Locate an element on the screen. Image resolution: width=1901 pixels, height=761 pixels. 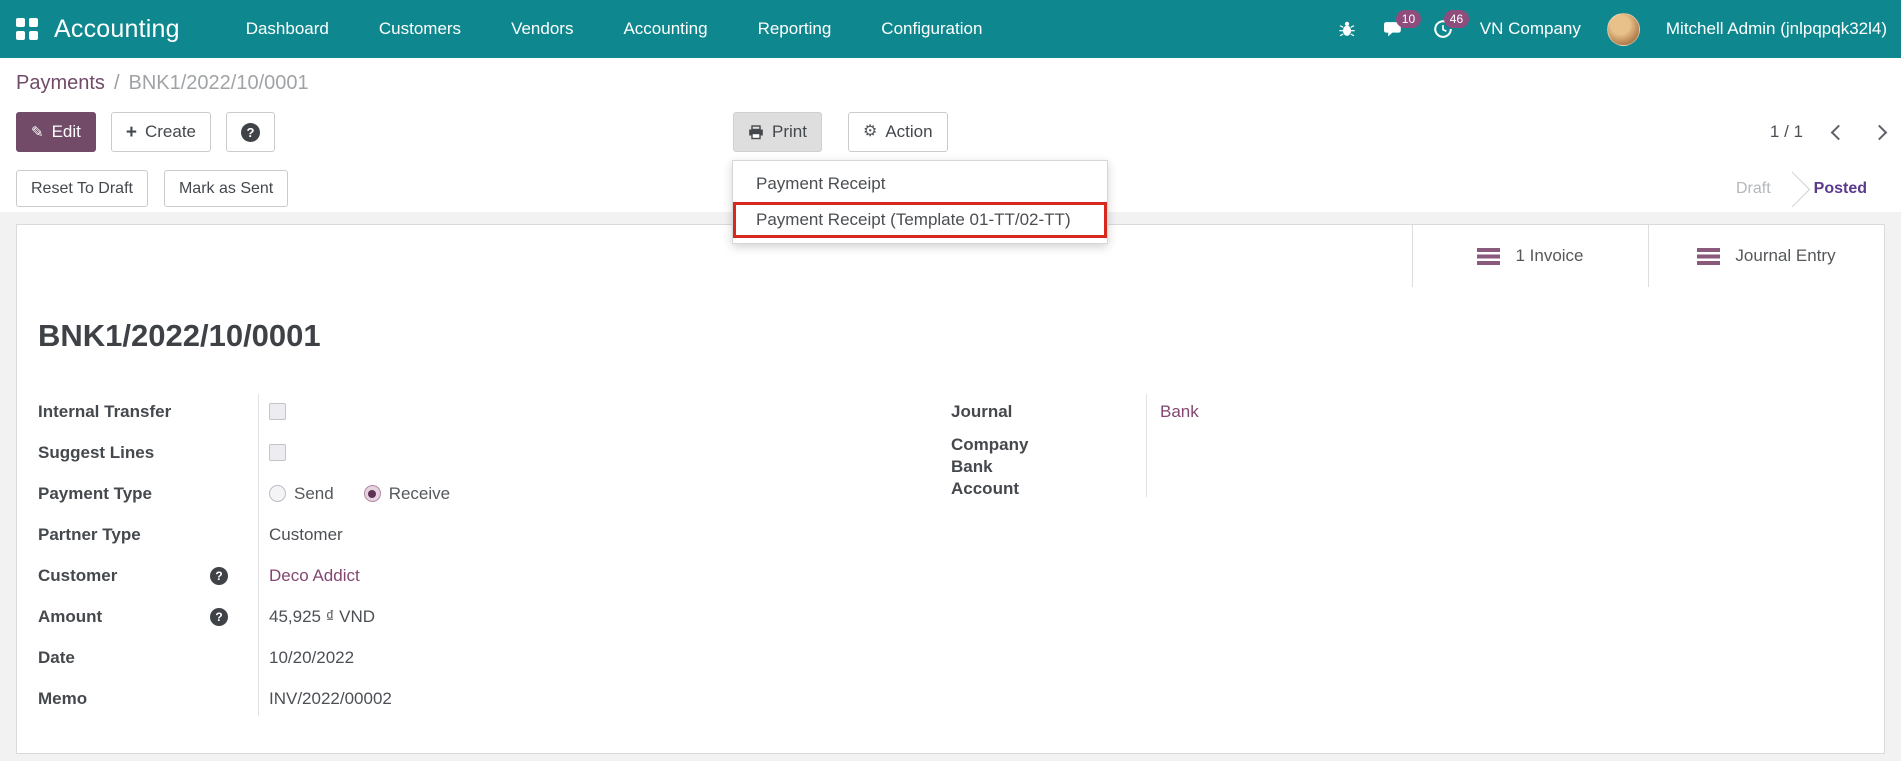
messages-count-badge: 10 is located at coordinates (1408, 19).